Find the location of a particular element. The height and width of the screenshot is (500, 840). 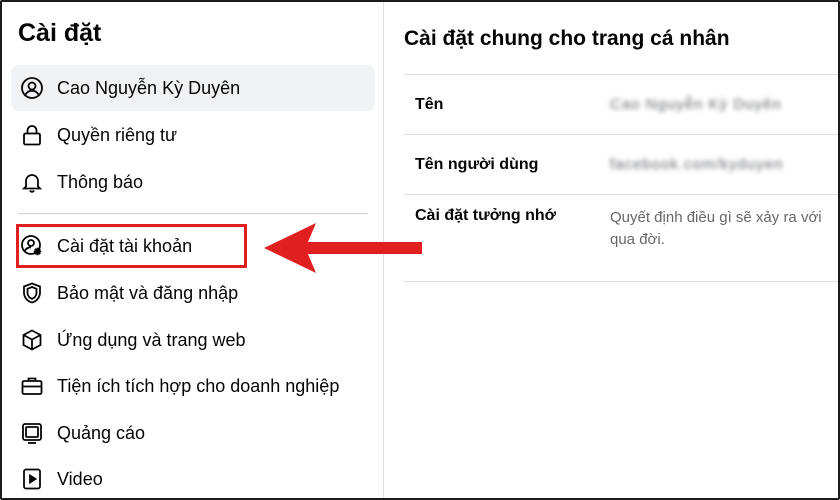

sidebar-title: Cài đặt is located at coordinates (60, 33).